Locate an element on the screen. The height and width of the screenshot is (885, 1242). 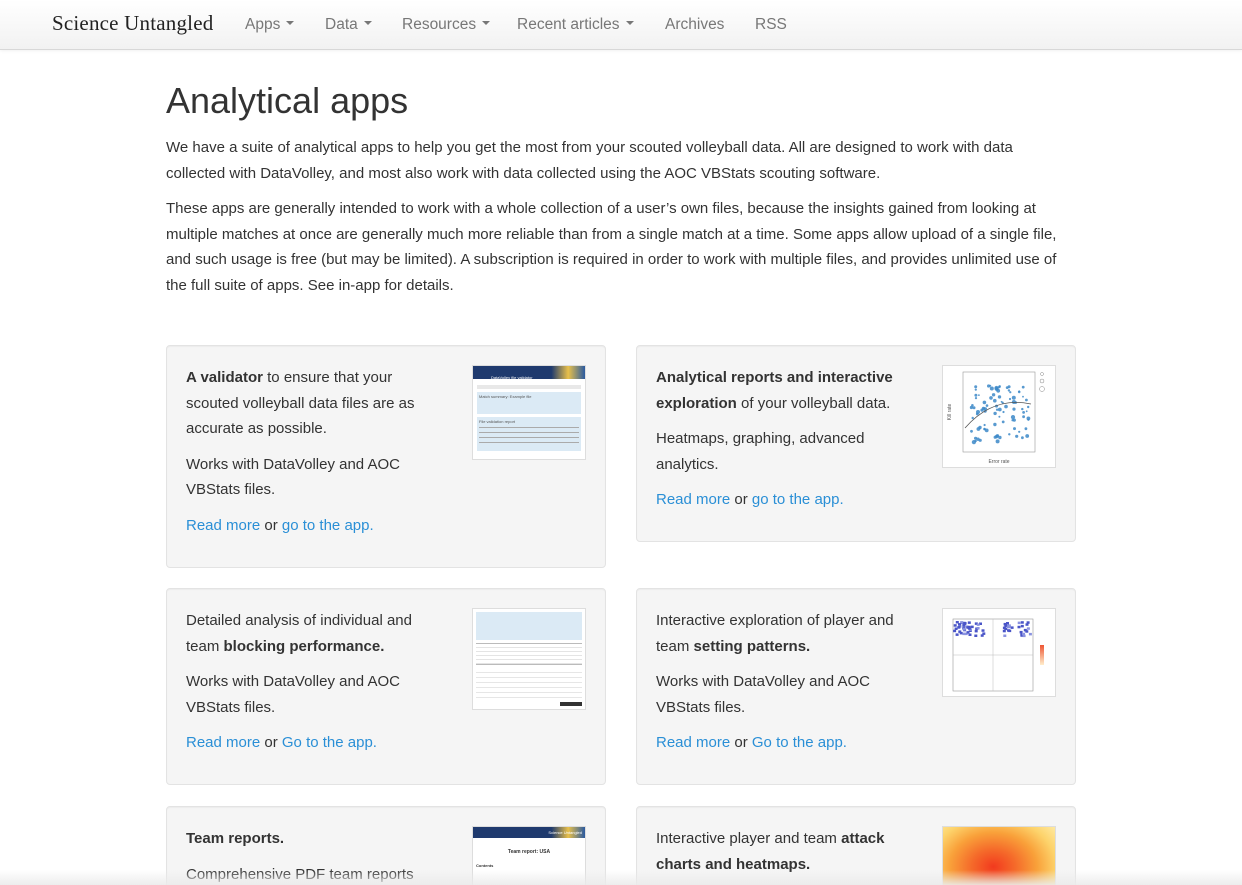
validator-read-more-link: Read more is located at coordinates (223, 525).